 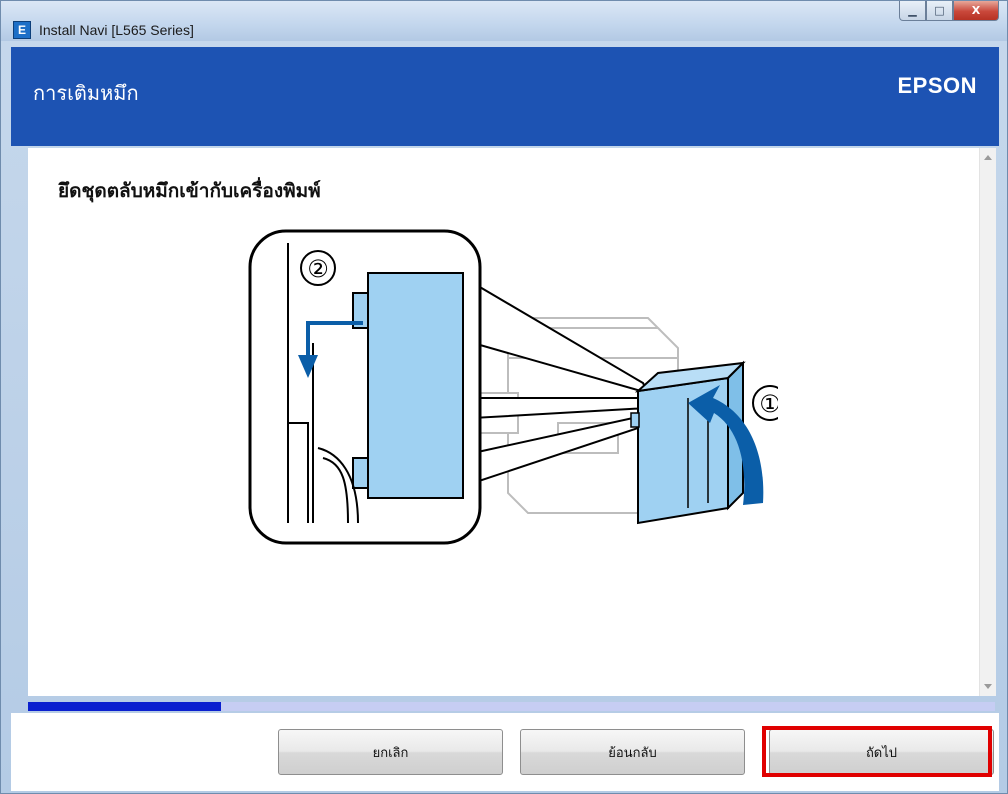 I want to click on scroll-down-icon, so click(x=988, y=686).